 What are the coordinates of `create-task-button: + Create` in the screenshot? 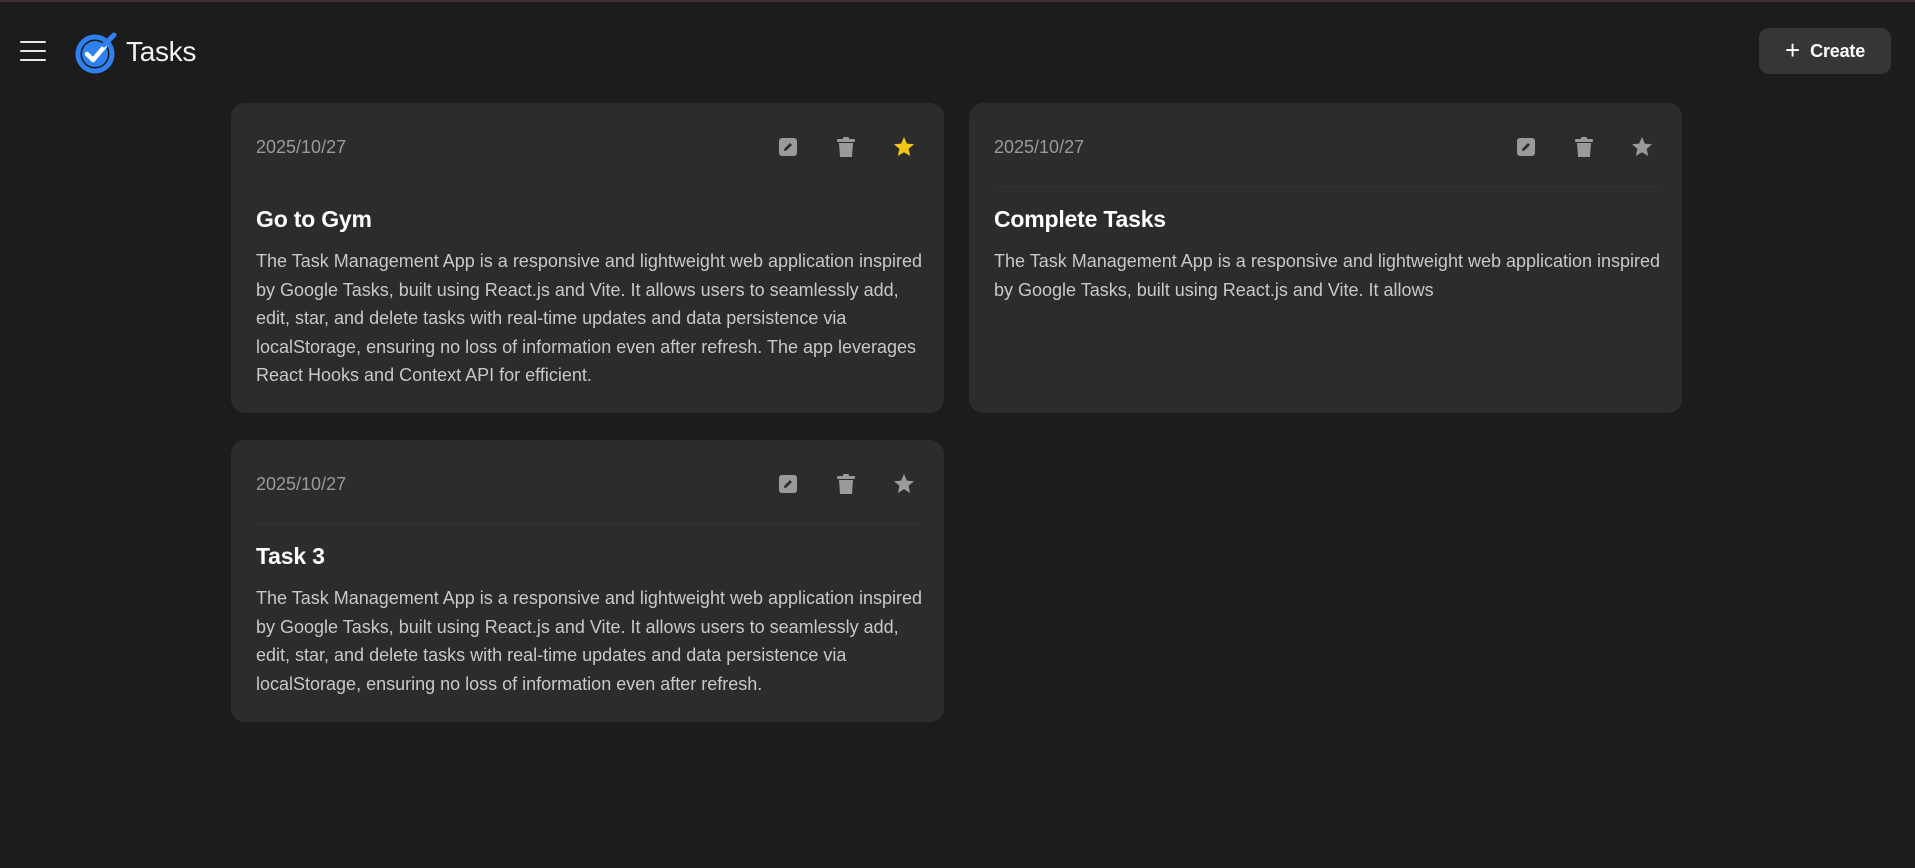 It's located at (1825, 51).